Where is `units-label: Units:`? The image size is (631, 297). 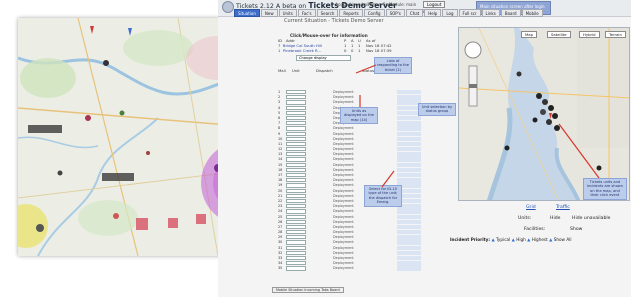
units-label: Units: is located at coordinates (525, 218).